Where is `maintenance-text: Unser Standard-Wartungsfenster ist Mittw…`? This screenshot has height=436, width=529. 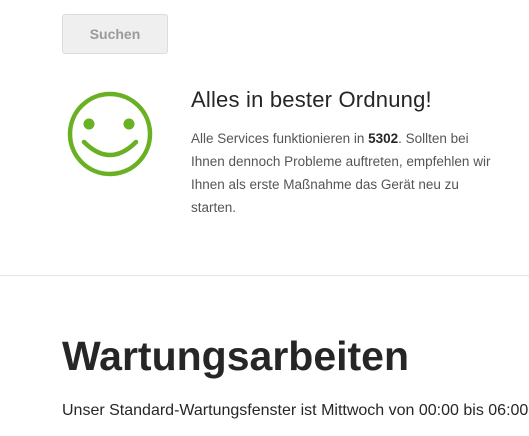
maintenance-text: Unser Standard-Wartungsfenster ist Mittw… is located at coordinates (295, 410).